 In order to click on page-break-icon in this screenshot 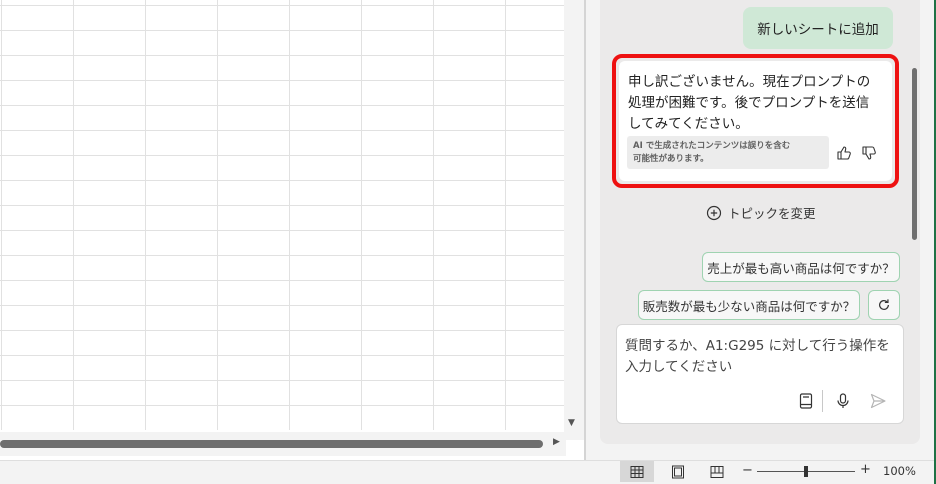, I will do `click(717, 471)`.